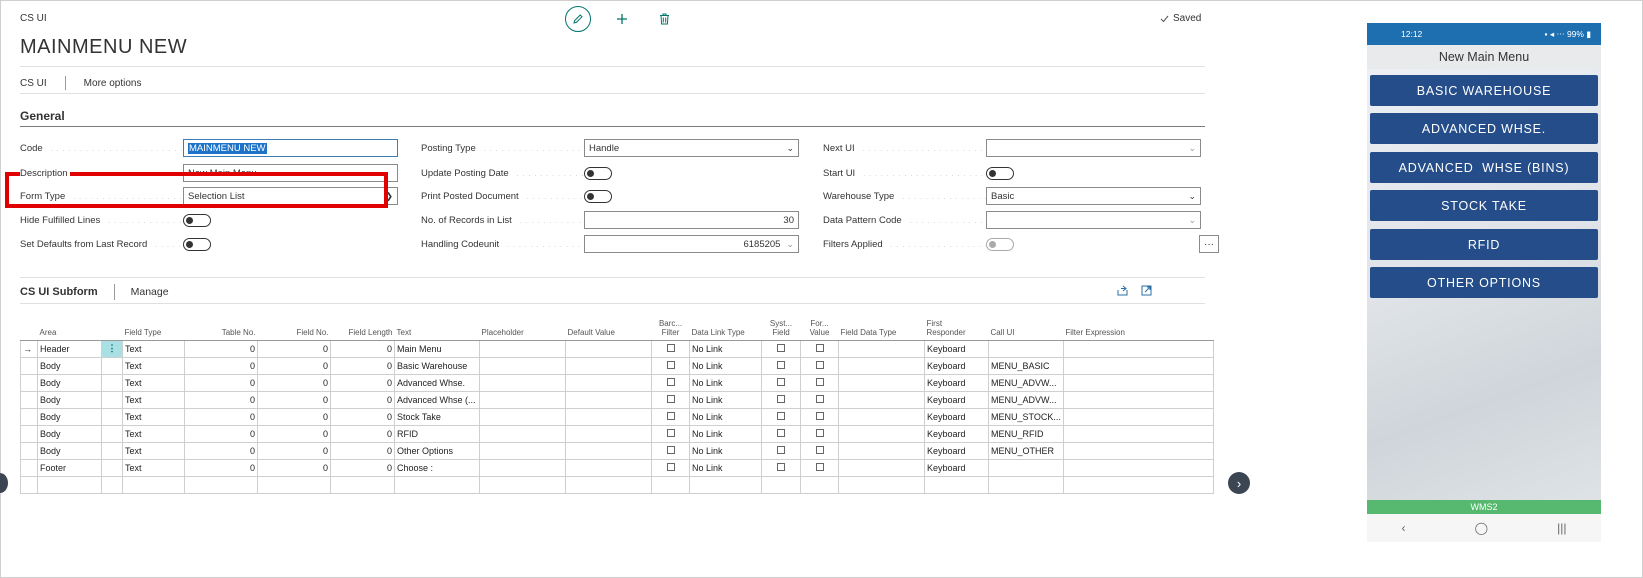 The width and height of the screenshot is (1643, 578). What do you see at coordinates (112, 348) in the screenshot?
I see `row-actions-icon: ⋮` at bounding box center [112, 348].